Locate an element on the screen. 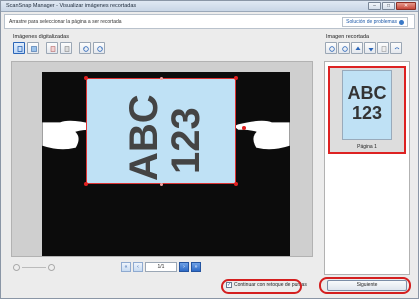  next-button-highlight is located at coordinates (365, 285).